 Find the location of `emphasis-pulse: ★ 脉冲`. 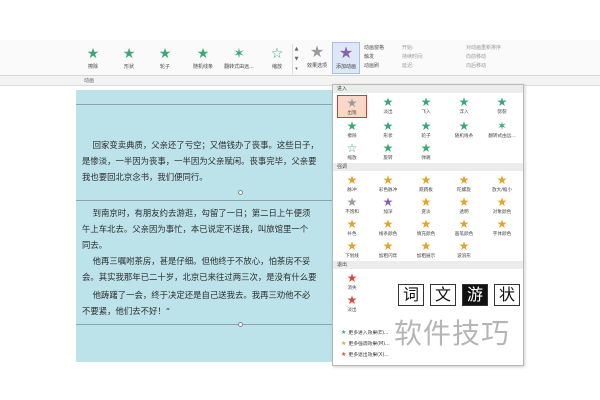

emphasis-pulse: ★ 脉冲 is located at coordinates (352, 183).